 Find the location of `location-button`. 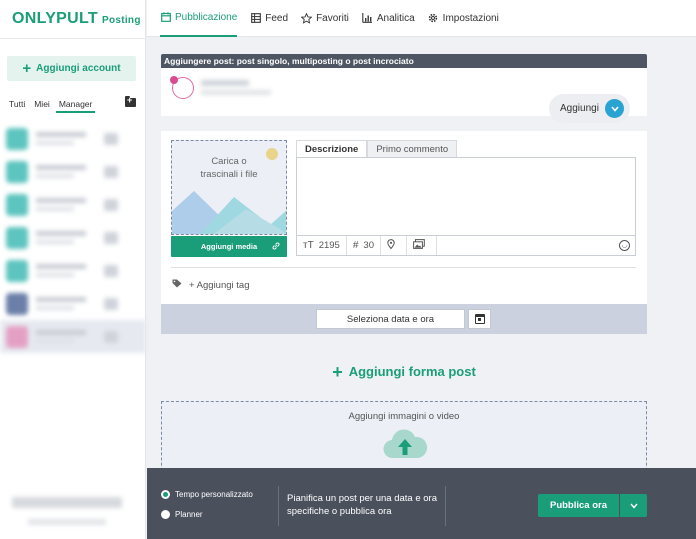

location-button is located at coordinates (394, 245).